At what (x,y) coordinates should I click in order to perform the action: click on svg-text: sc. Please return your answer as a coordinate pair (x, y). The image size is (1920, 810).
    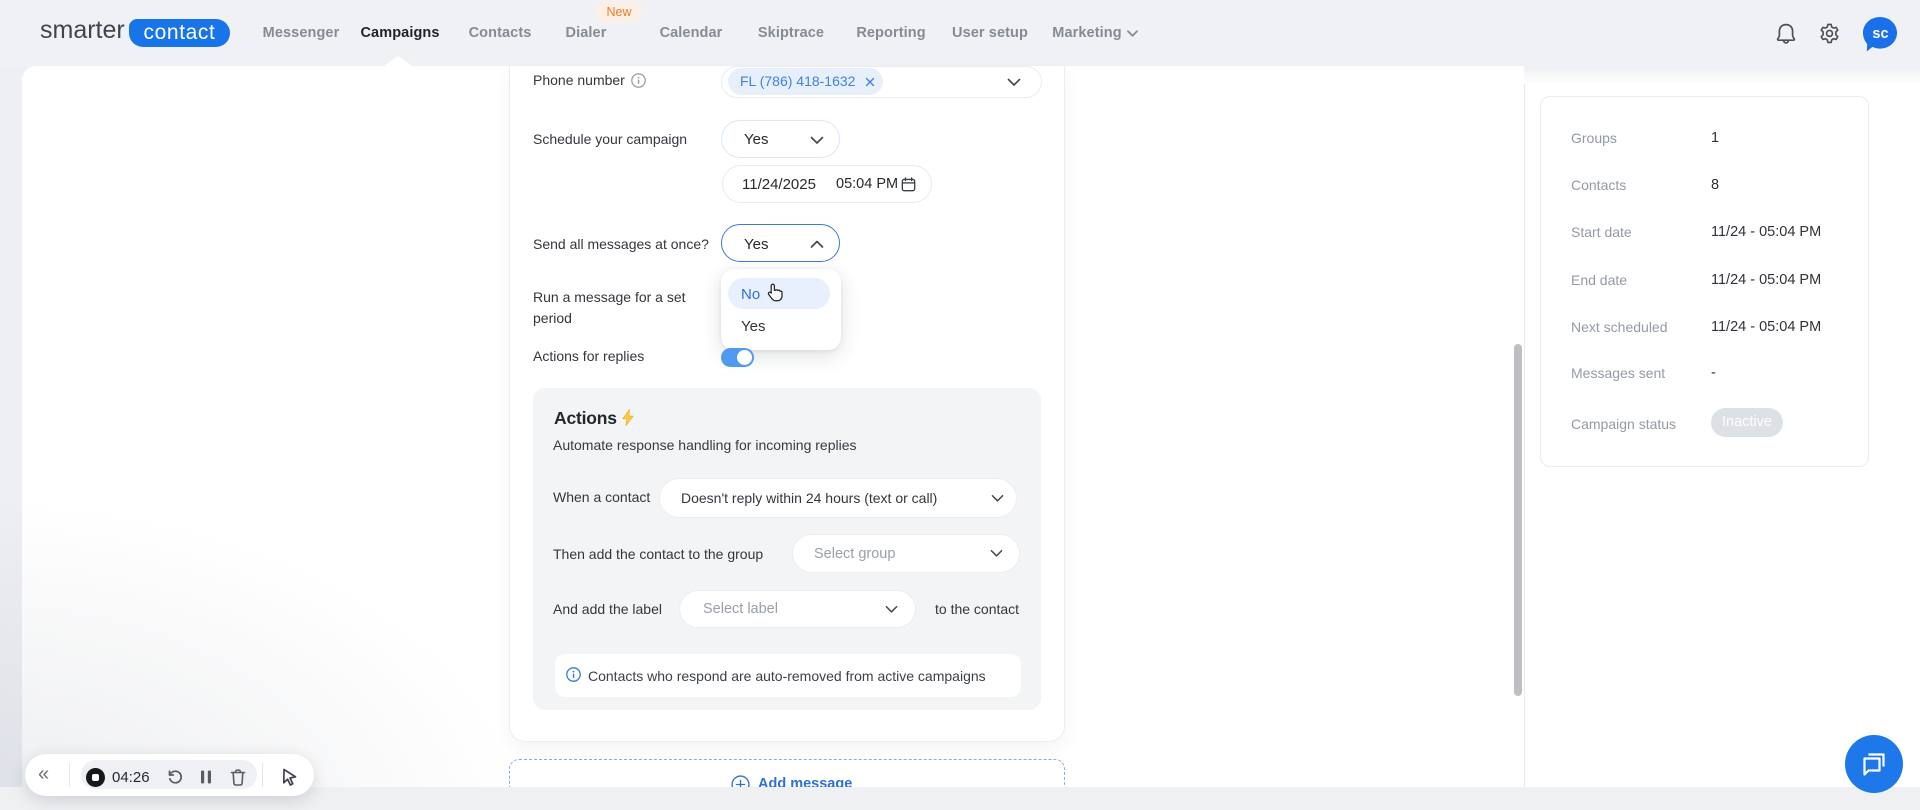
    Looking at the image, I should click on (1880, 34).